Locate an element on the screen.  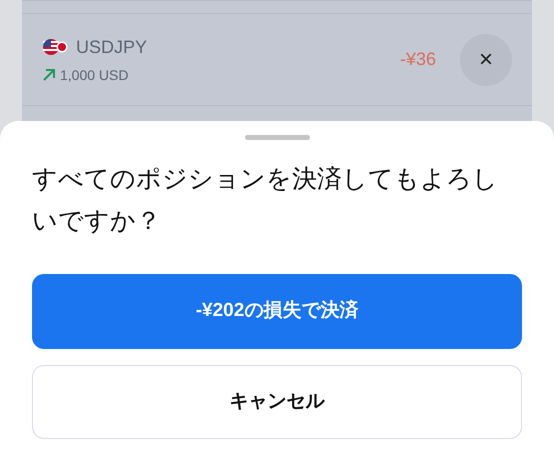
sheet-title: すべてのポジションを決済してもよろしいですか？ is located at coordinates (265, 200).